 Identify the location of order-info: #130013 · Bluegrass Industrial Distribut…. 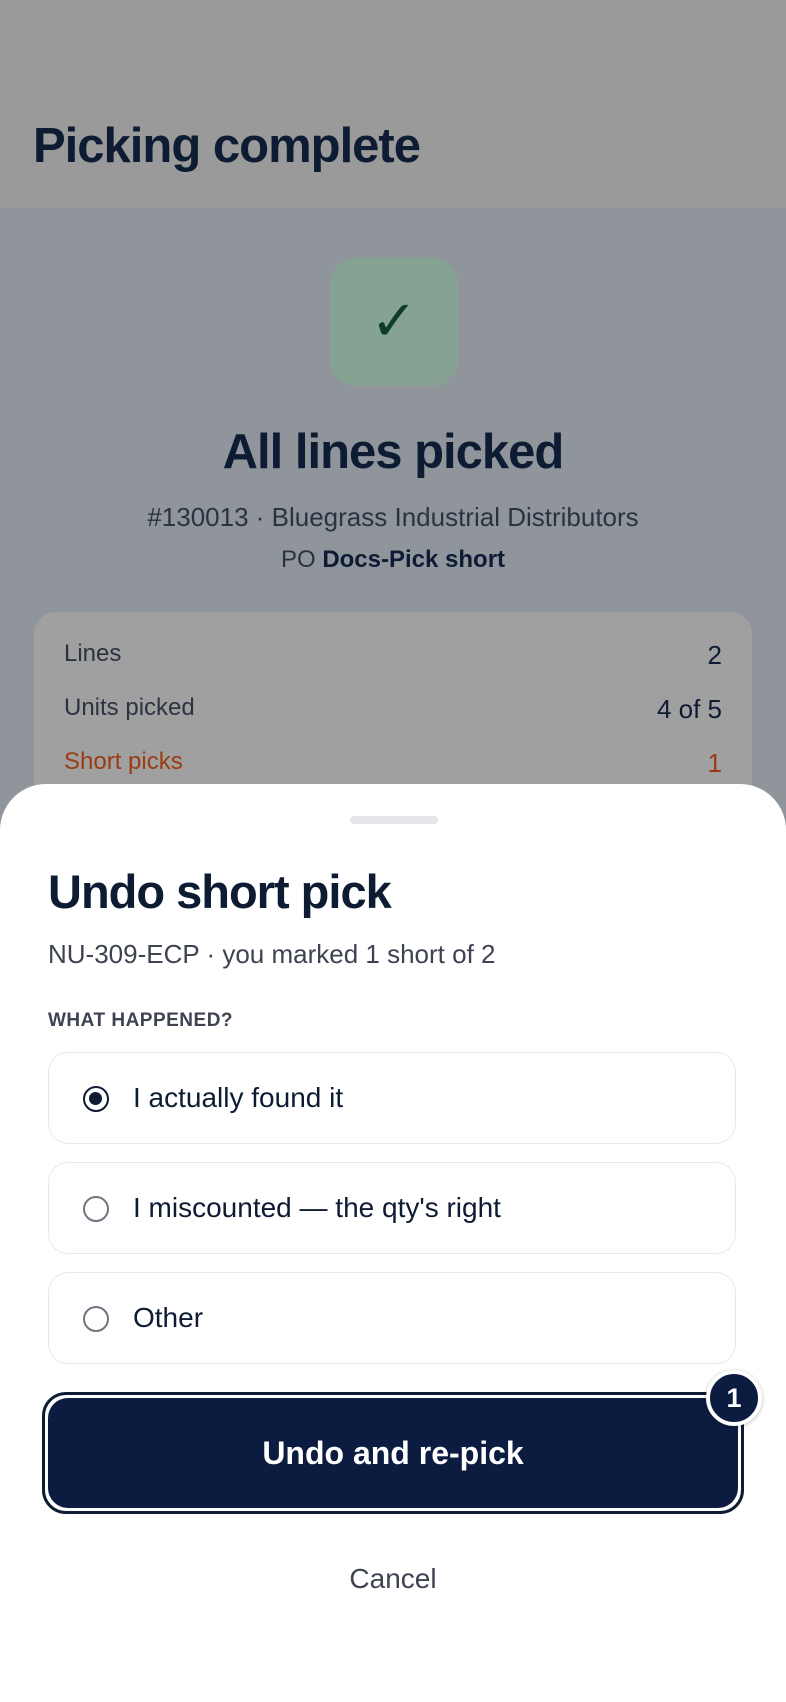
(393, 517).